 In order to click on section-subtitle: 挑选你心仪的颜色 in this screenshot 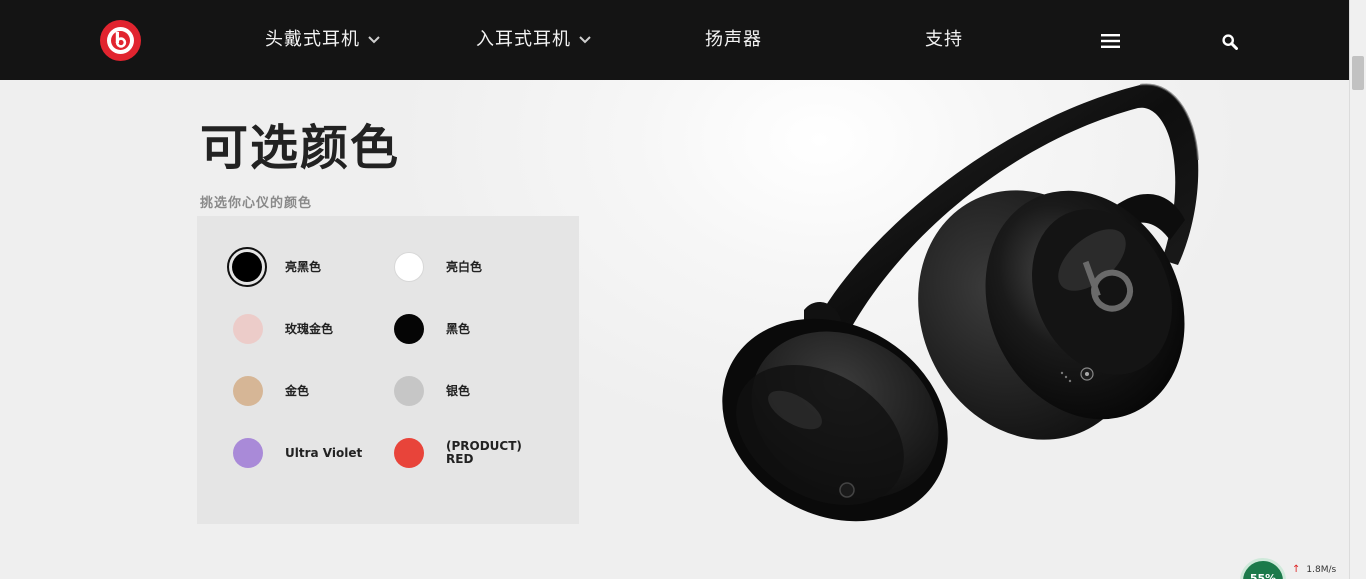, I will do `click(256, 203)`.